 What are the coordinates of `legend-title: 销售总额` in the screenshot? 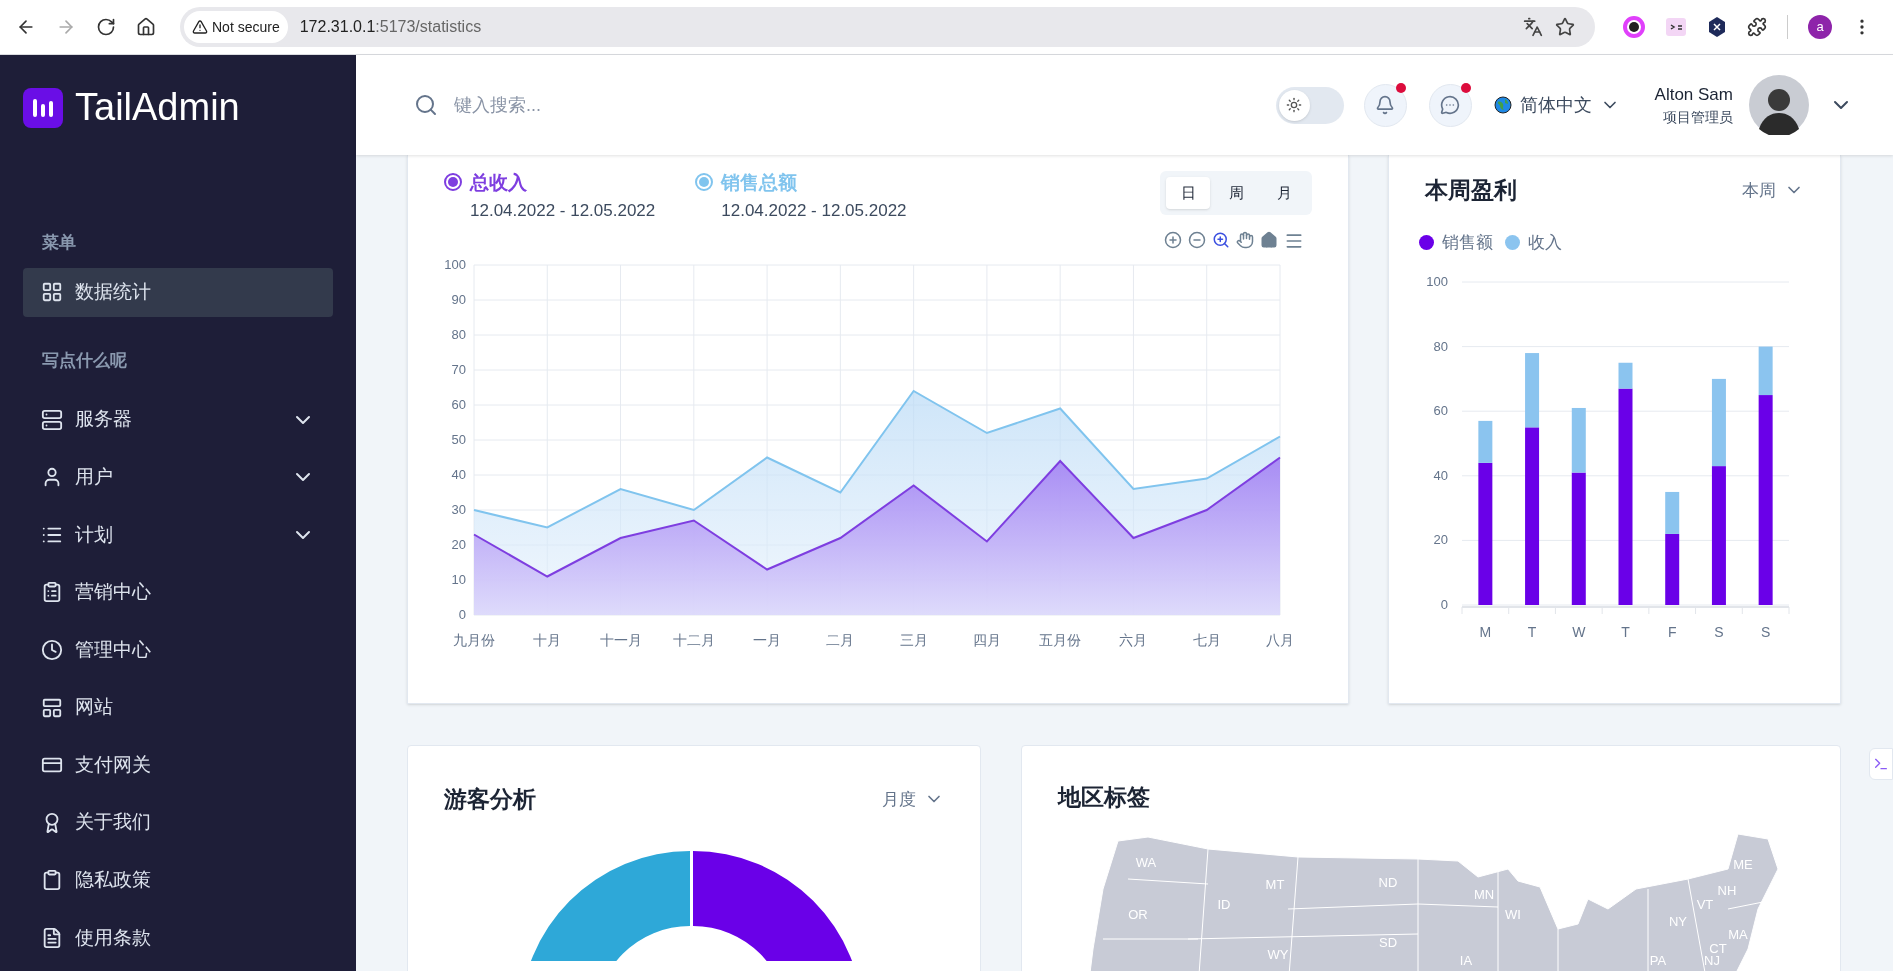 It's located at (760, 183).